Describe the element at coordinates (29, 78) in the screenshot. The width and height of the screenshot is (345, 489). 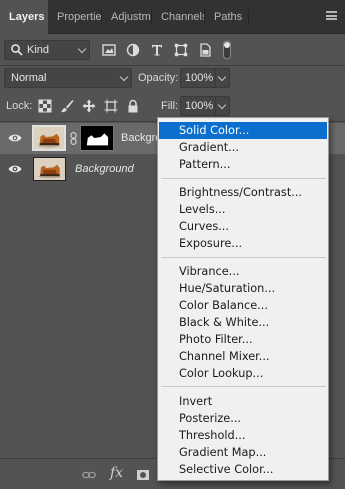
I see `blend-mode-value: Normal` at that location.